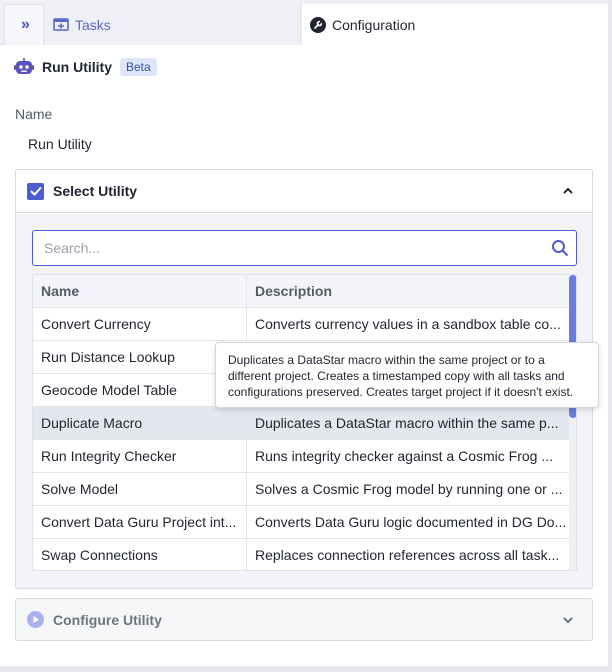  Describe the element at coordinates (61, 25) in the screenshot. I see `tasks-icon` at that location.